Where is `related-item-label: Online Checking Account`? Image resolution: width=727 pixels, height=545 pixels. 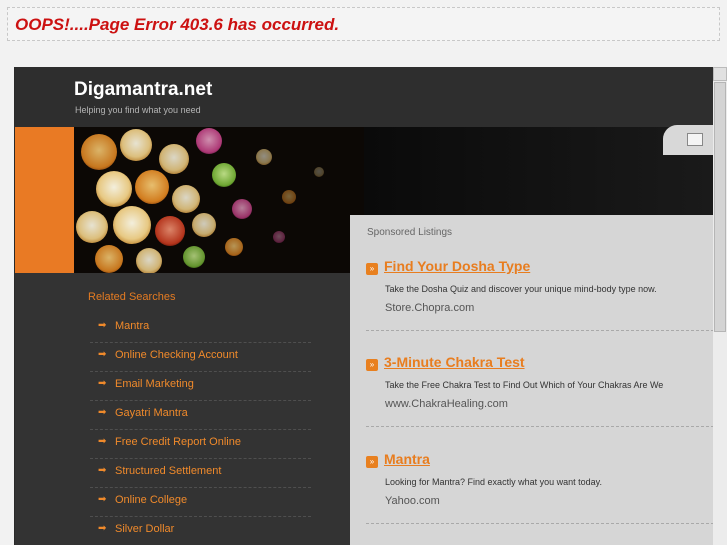
related-item-label: Online Checking Account is located at coordinates (176, 355).